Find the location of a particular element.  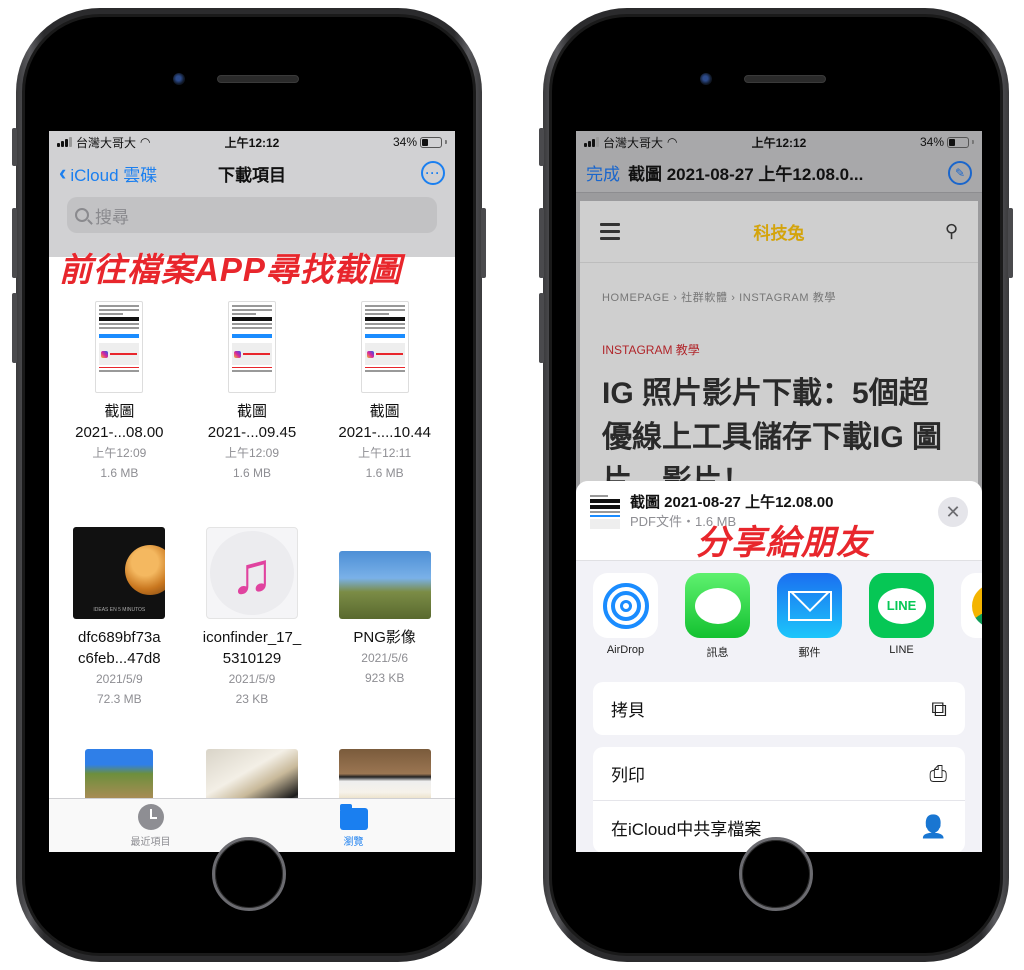

power-button is located at coordinates (483, 243).